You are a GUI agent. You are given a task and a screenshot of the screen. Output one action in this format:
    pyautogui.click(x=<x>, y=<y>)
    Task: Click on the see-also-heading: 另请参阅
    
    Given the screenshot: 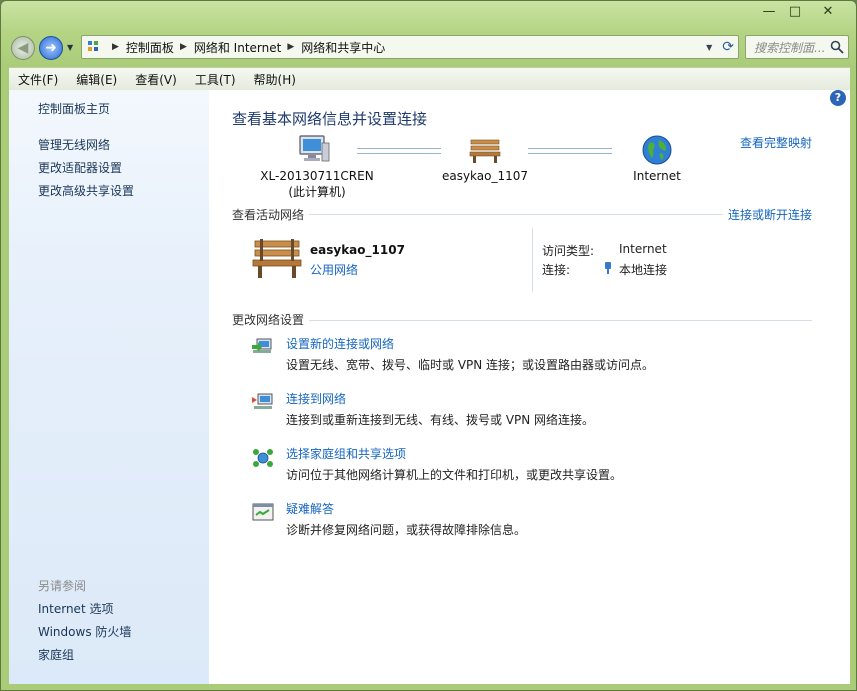 What is the action you would take?
    pyautogui.click(x=62, y=586)
    